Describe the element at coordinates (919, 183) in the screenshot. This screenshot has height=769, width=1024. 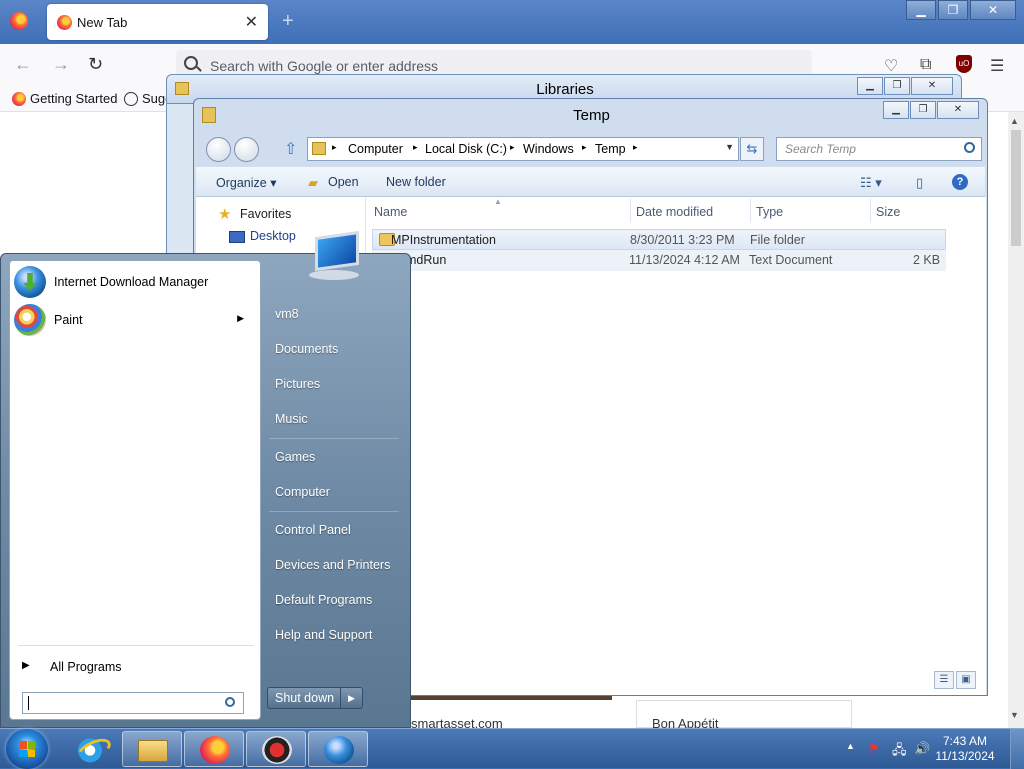
I see `preview-pane-icon: ▯` at that location.